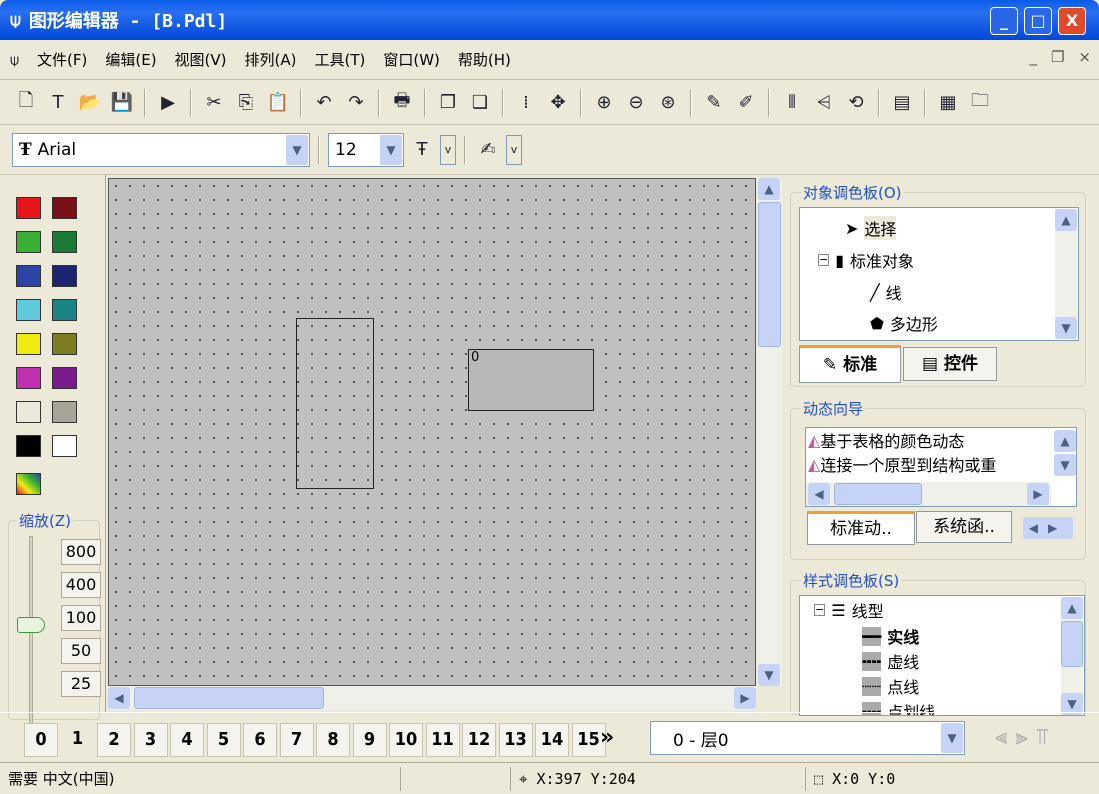 This screenshot has width=1099, height=794. What do you see at coordinates (902, 103) in the screenshot?
I see `properties-icon: ▤` at bounding box center [902, 103].